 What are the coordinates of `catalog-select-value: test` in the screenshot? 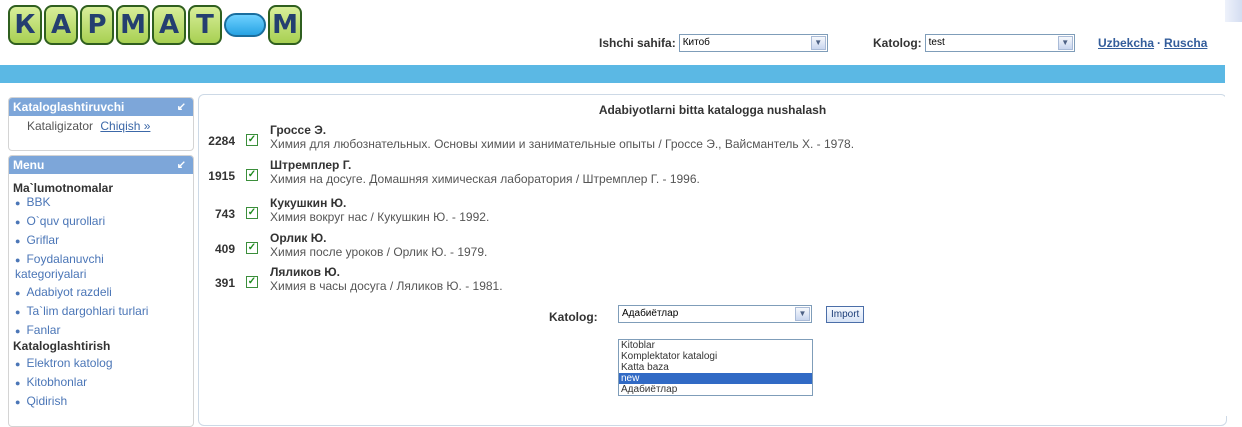 It's located at (936, 42).